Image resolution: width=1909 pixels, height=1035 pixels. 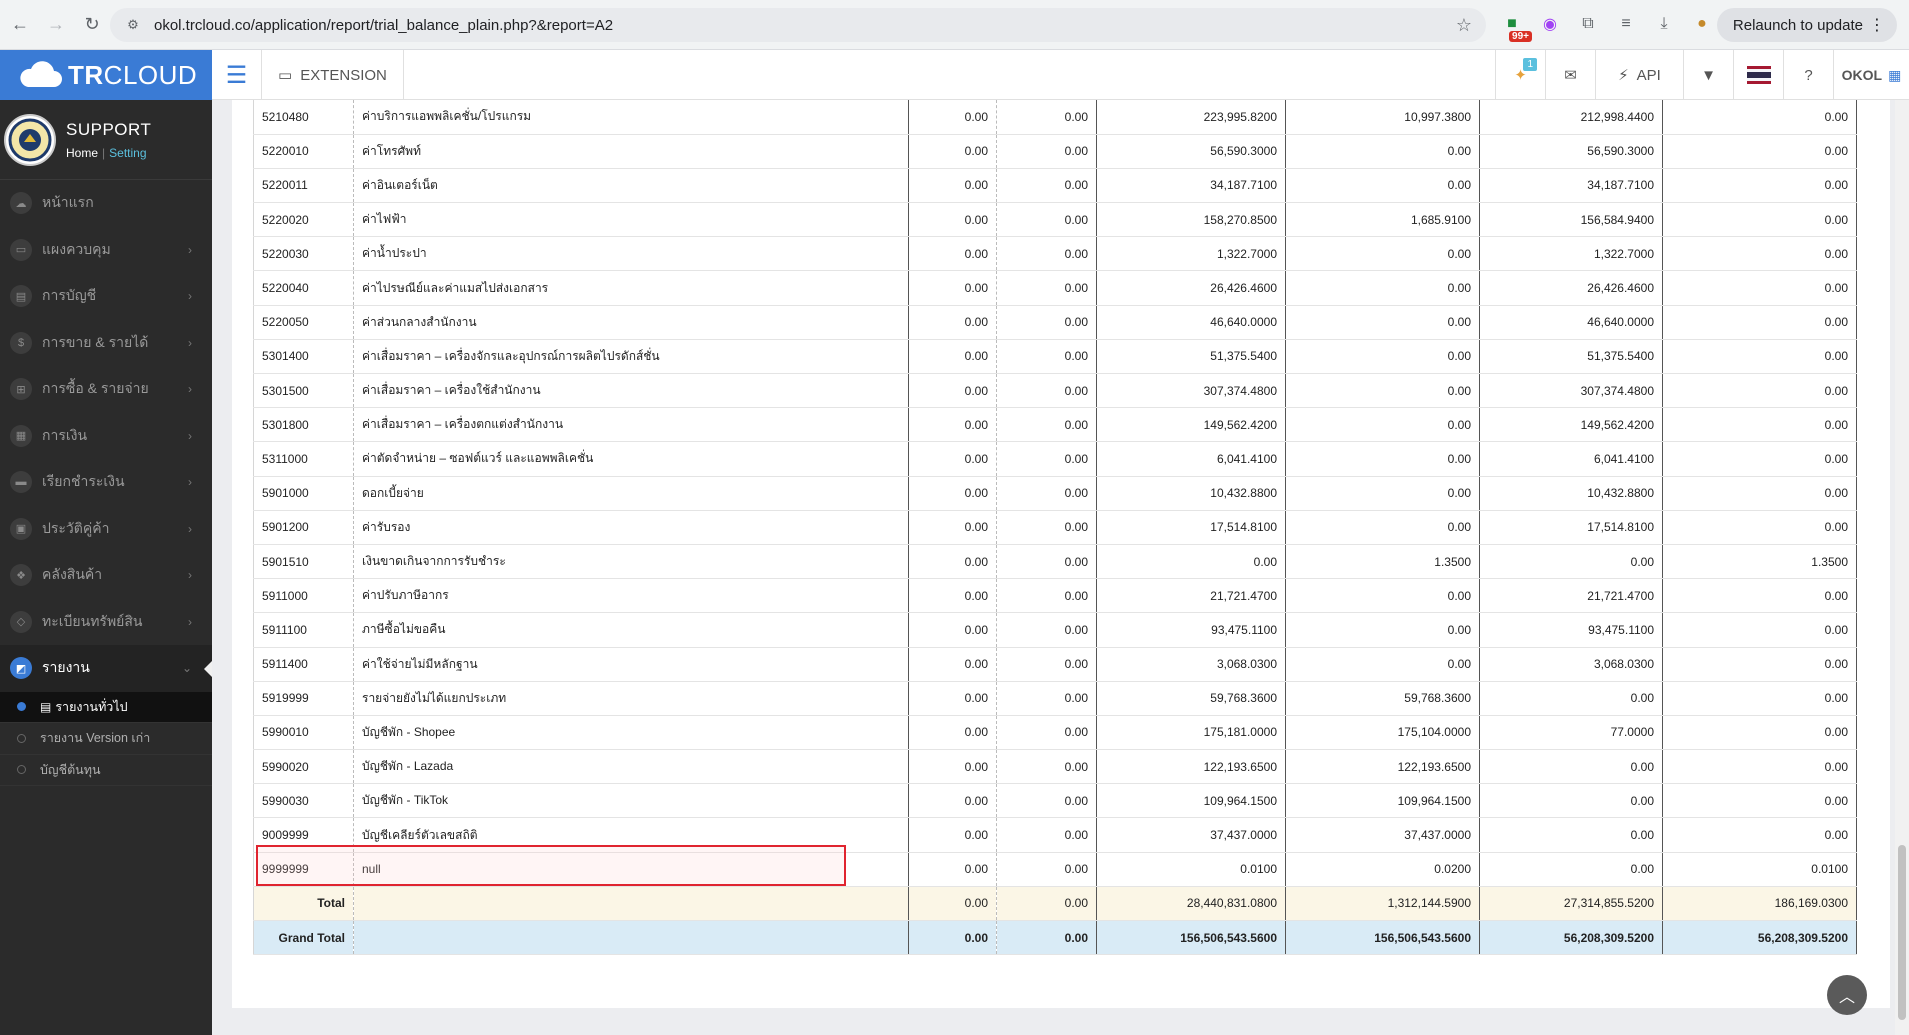 I want to click on extension-badge-icon: ■ 99+, so click(x=1516, y=27).